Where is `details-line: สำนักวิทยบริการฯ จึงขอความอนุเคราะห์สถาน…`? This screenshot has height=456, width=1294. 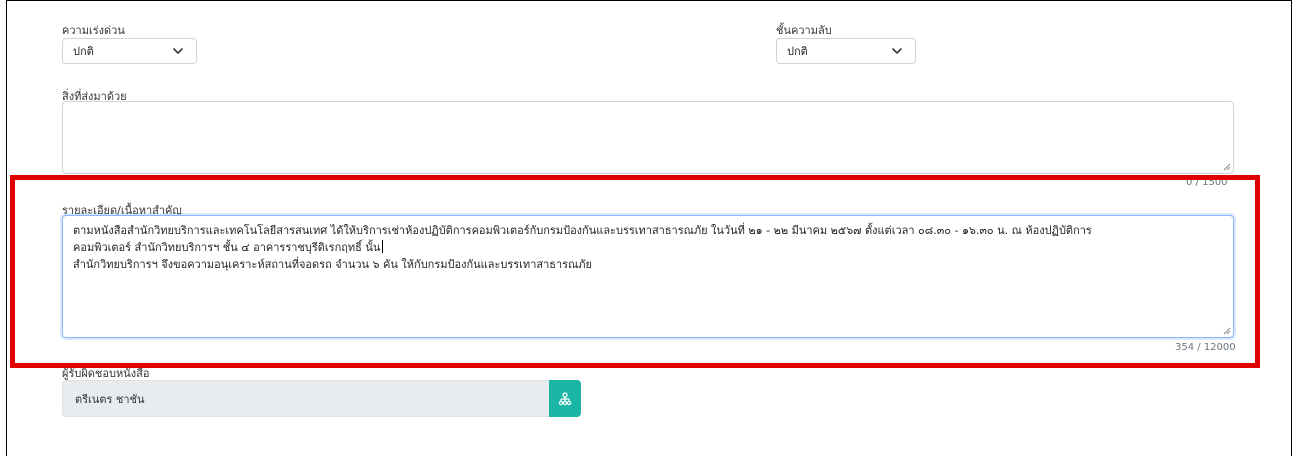 details-line: สำนักวิทยบริการฯ จึงขอความอนุเคราะห์สถาน… is located at coordinates (332, 264).